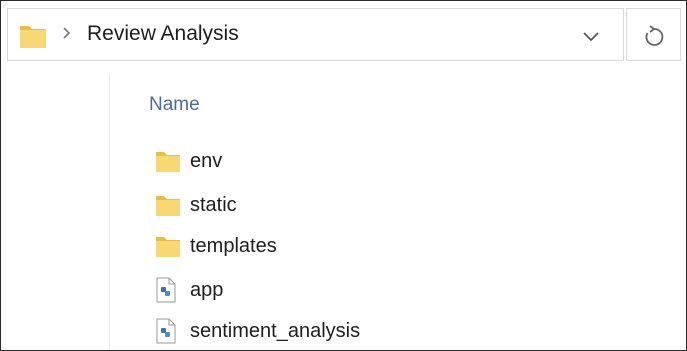 The width and height of the screenshot is (687, 351). What do you see at coordinates (163, 34) in the screenshot?
I see `breadcrumb-current: Review Analysis` at bounding box center [163, 34].